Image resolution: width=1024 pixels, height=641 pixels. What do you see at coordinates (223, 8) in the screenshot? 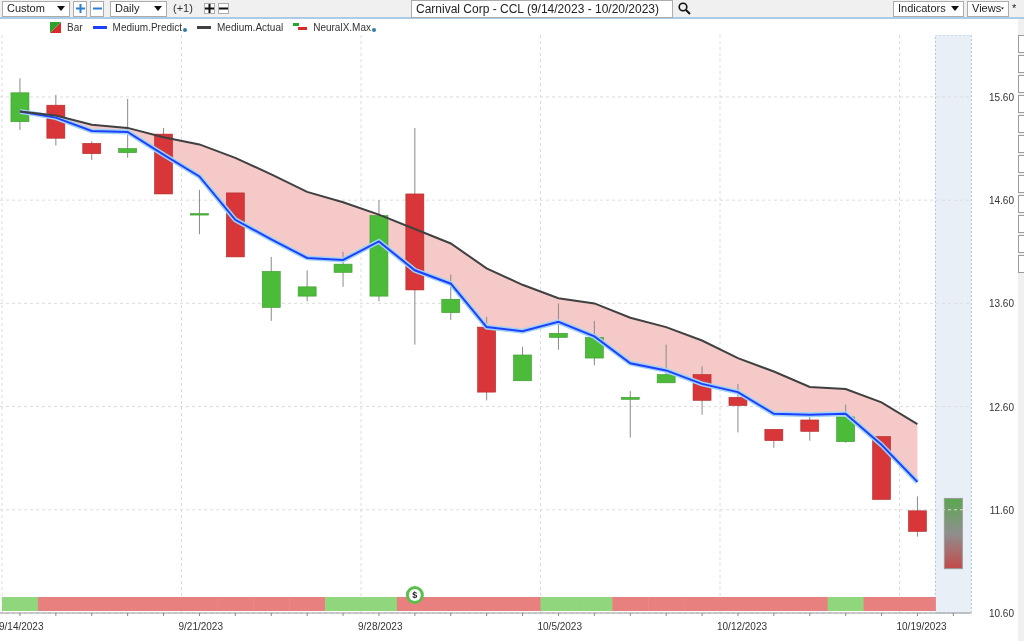
I see `minus-button` at bounding box center [223, 8].